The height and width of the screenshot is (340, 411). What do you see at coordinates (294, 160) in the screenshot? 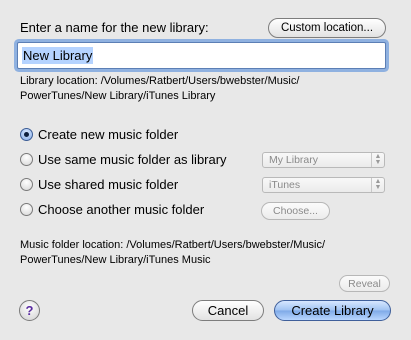
I see `same-folder-popup-value: My Library` at bounding box center [294, 160].